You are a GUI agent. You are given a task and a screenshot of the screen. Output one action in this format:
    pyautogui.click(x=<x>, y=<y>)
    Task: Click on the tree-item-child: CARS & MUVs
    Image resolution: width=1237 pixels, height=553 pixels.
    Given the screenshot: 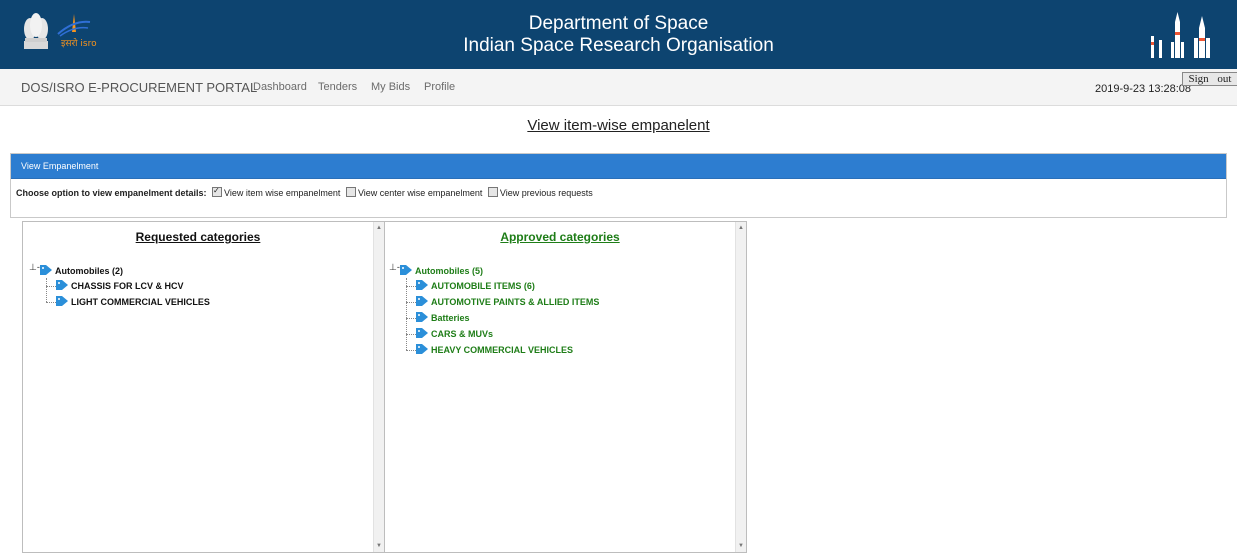 What is the action you would take?
    pyautogui.click(x=454, y=333)
    